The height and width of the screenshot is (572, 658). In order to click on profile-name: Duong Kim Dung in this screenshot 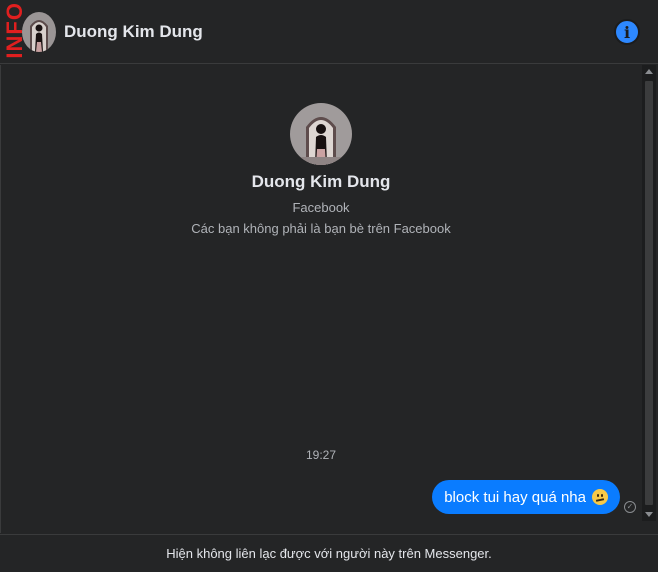, I will do `click(321, 181)`.